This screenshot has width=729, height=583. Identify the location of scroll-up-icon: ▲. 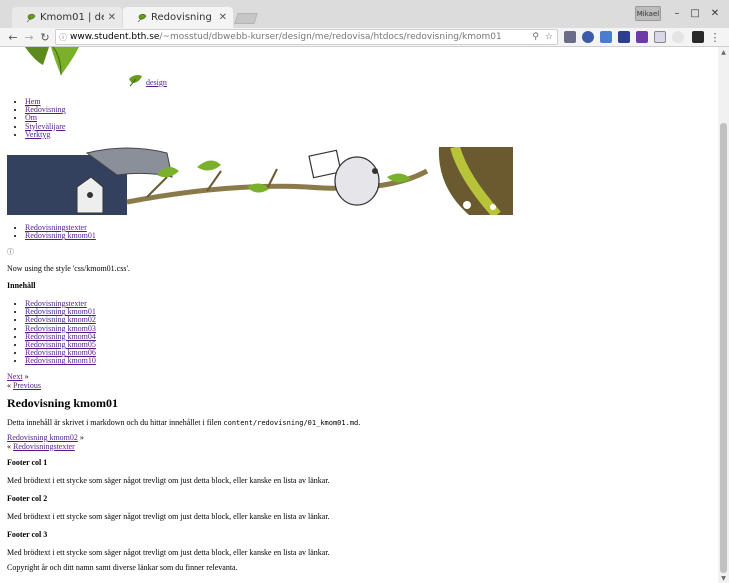
(723, 52).